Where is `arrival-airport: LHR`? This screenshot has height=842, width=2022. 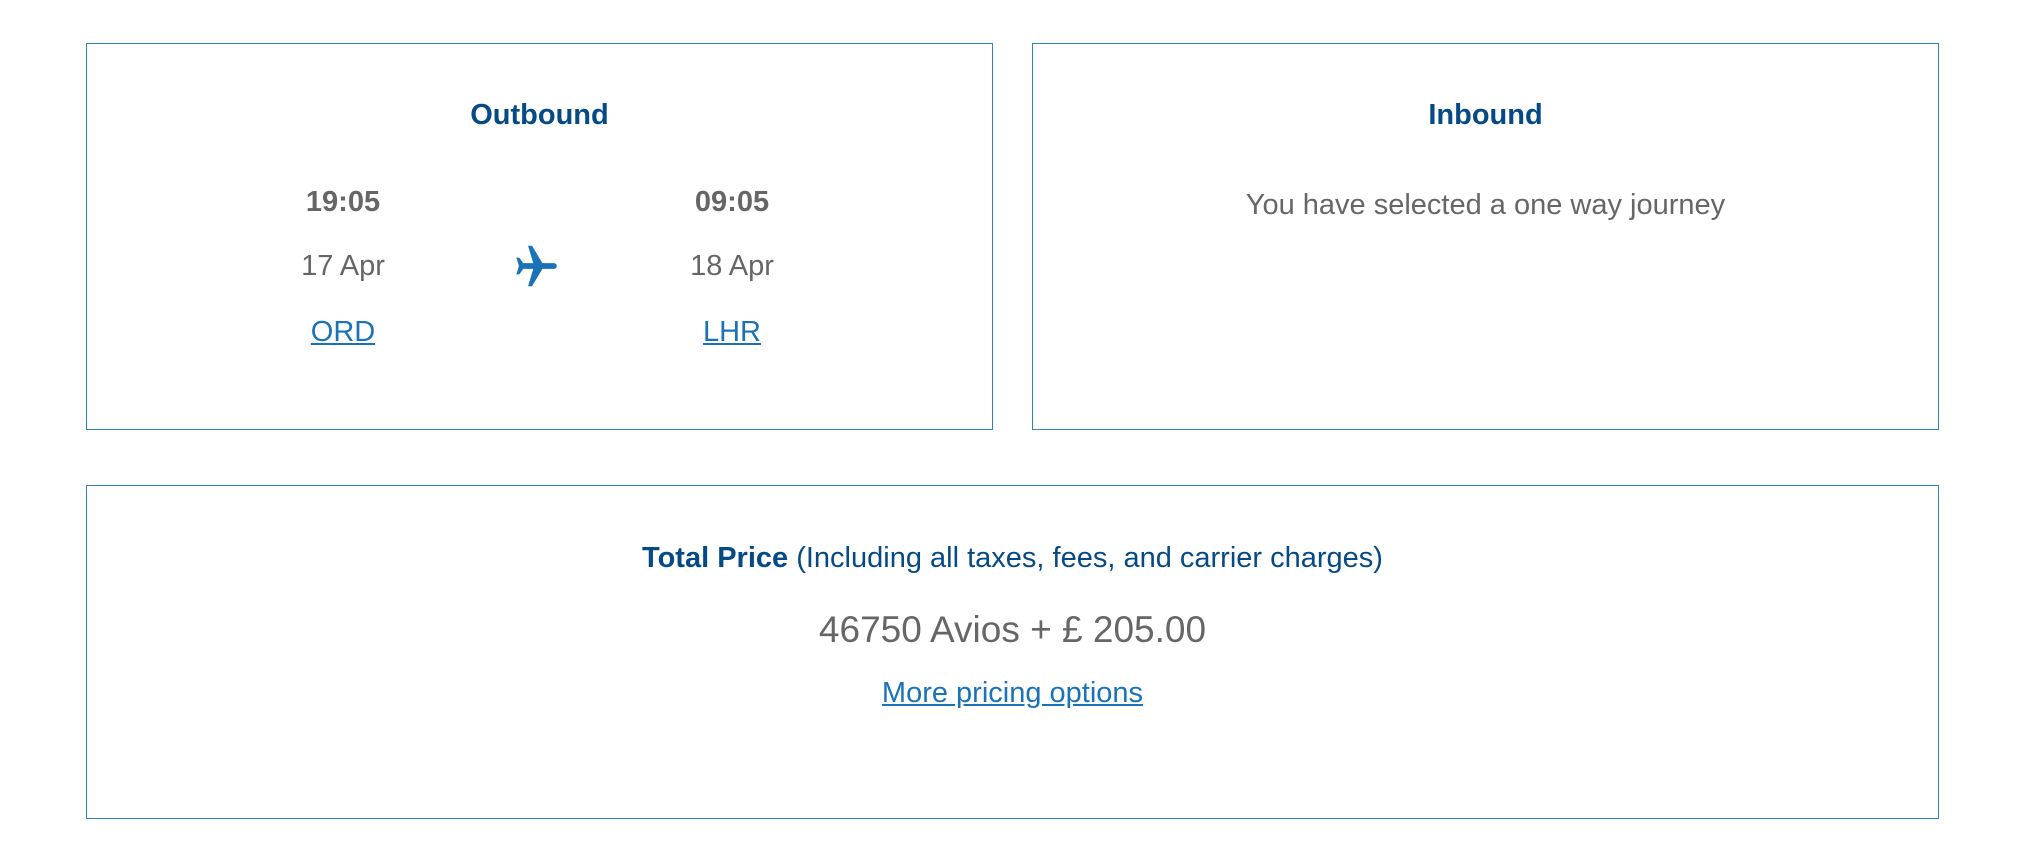 arrival-airport: LHR is located at coordinates (732, 332).